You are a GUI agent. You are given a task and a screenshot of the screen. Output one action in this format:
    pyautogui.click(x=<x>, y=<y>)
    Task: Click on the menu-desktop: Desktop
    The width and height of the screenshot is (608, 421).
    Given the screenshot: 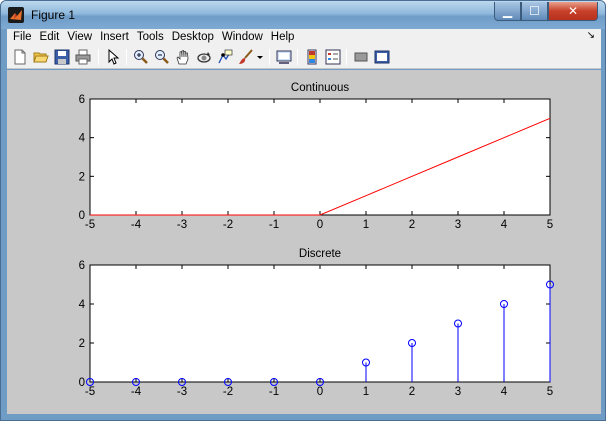 What is the action you would take?
    pyautogui.click(x=193, y=37)
    